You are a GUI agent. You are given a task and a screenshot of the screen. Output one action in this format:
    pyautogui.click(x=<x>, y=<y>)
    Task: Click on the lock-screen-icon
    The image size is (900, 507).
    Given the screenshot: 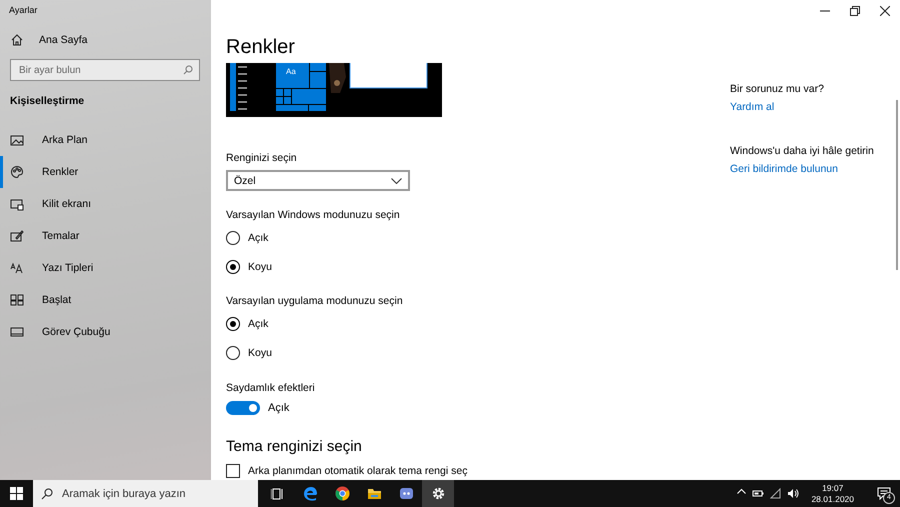 What is the action you would take?
    pyautogui.click(x=17, y=204)
    